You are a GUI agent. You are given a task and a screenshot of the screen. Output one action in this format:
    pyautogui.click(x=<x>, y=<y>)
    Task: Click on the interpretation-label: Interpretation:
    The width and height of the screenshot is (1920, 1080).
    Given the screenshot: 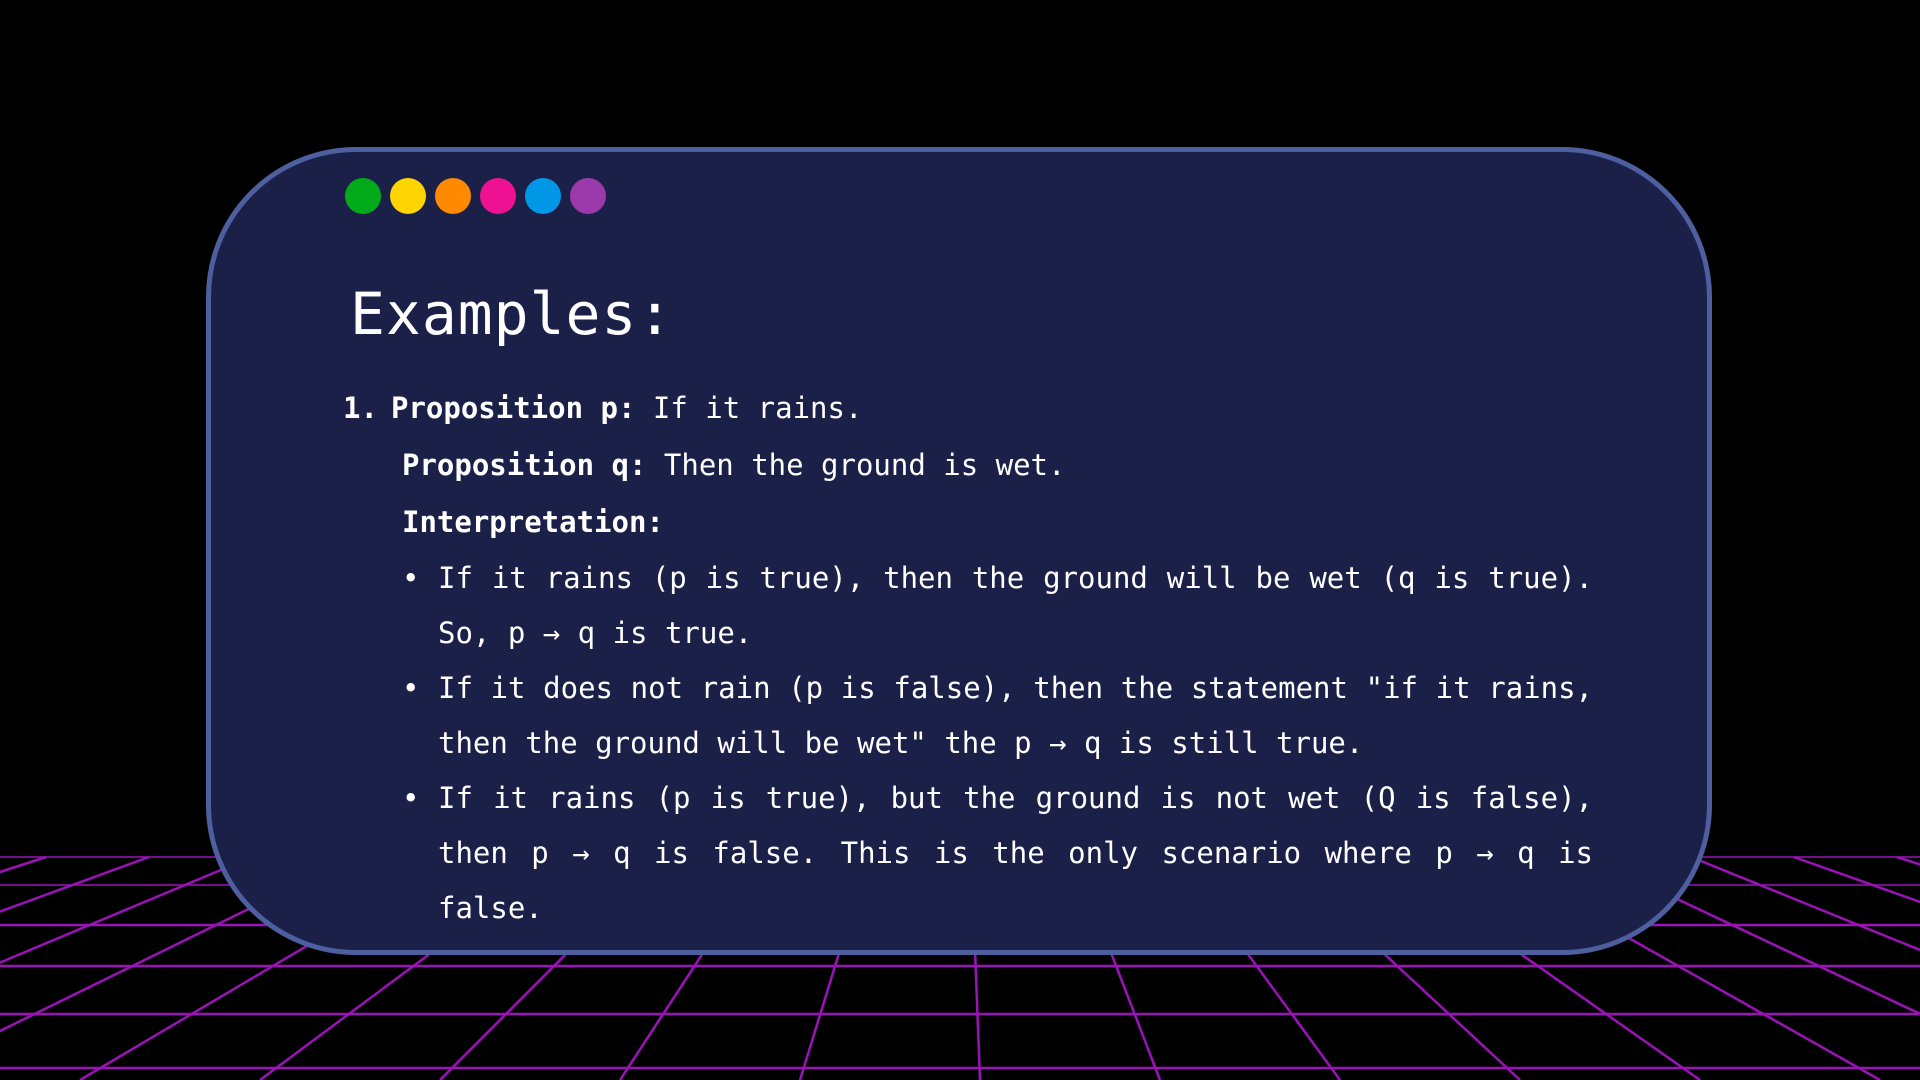 What is the action you would take?
    pyautogui.click(x=533, y=522)
    